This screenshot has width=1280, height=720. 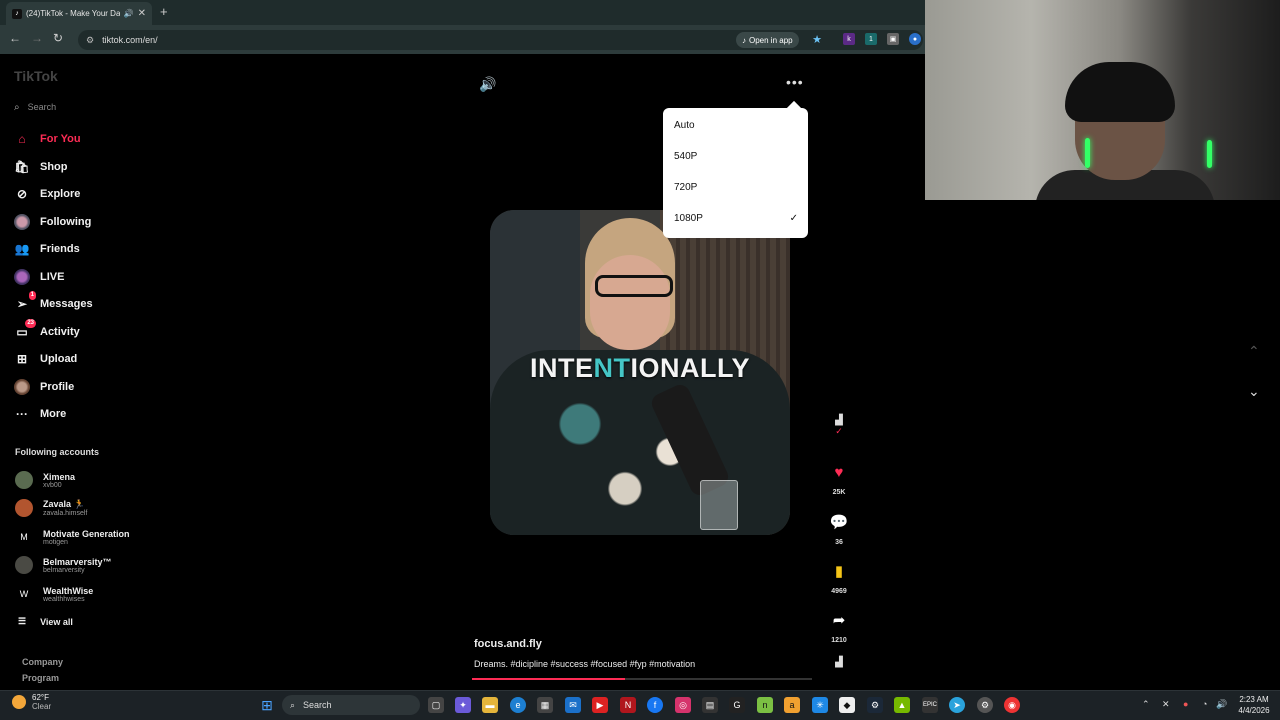 I want to click on extension-puzzle-icon: ▣, so click(x=893, y=39).